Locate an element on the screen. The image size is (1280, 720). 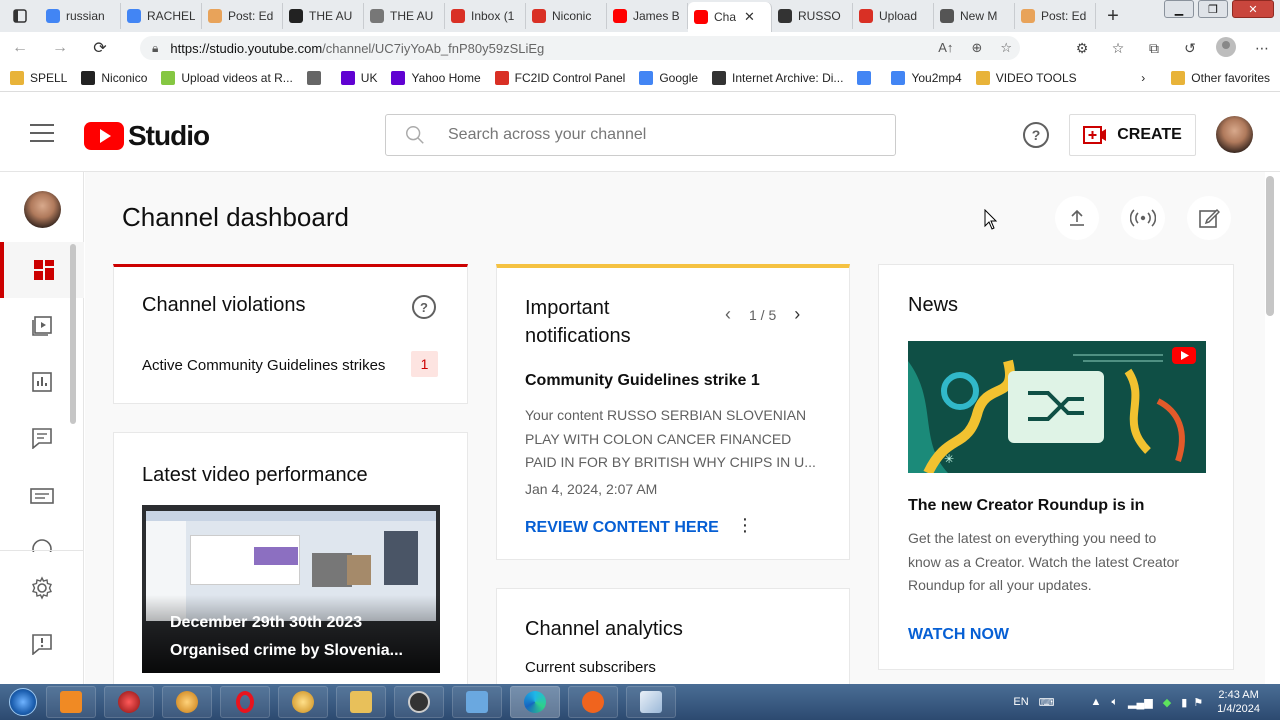
add-favorite-icon: ☆ is located at coordinates (1006, 48).